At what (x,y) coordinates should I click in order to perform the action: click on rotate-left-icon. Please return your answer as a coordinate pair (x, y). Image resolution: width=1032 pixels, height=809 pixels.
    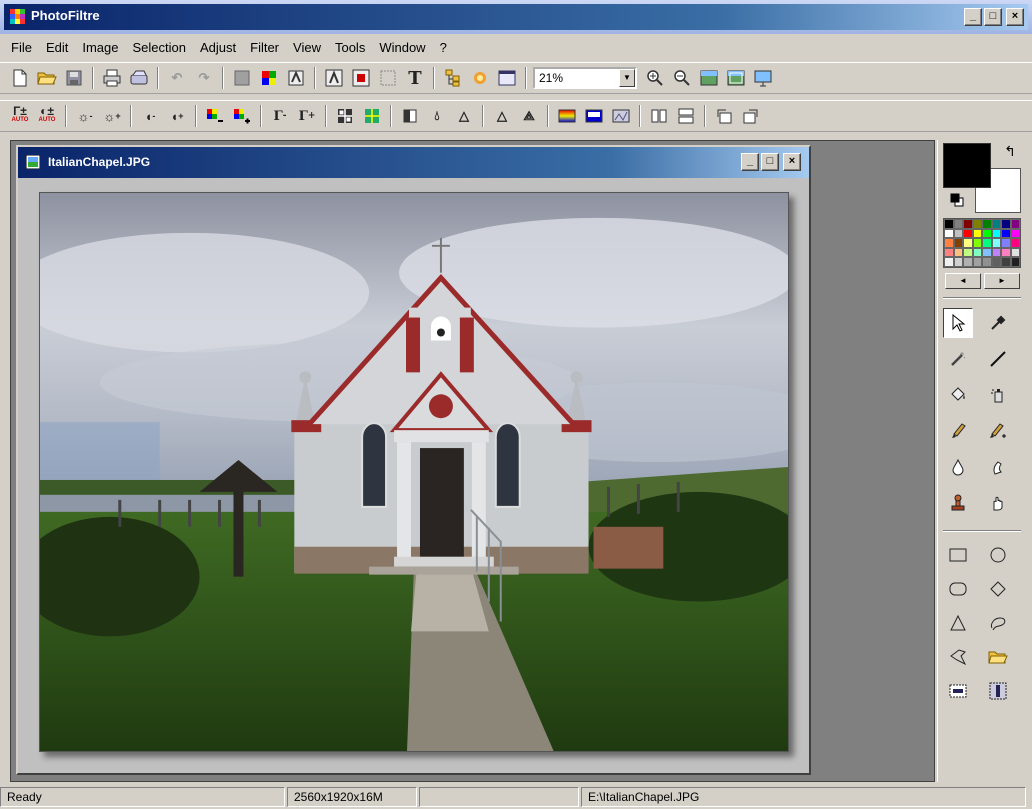
    Looking at the image, I should click on (724, 116).